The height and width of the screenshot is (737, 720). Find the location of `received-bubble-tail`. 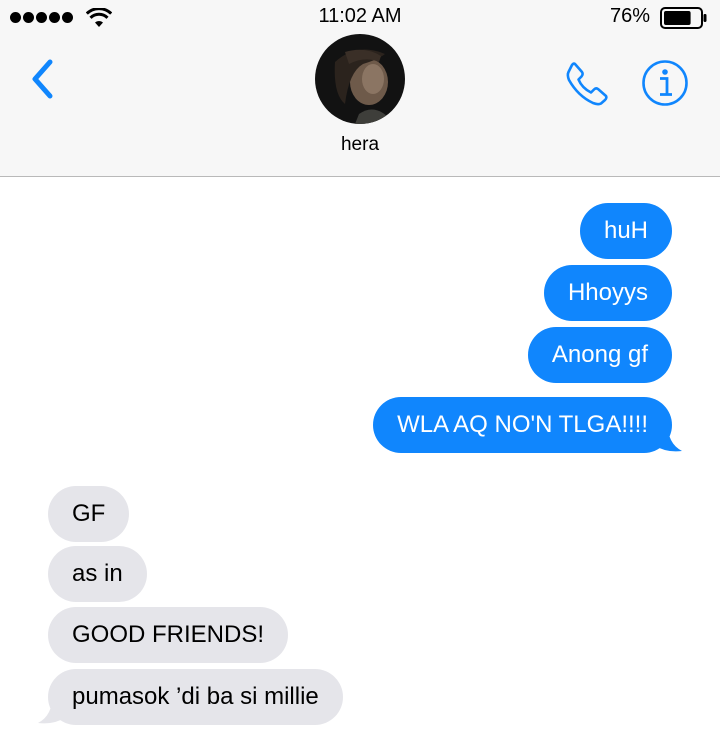

received-bubble-tail is located at coordinates (52, 709).